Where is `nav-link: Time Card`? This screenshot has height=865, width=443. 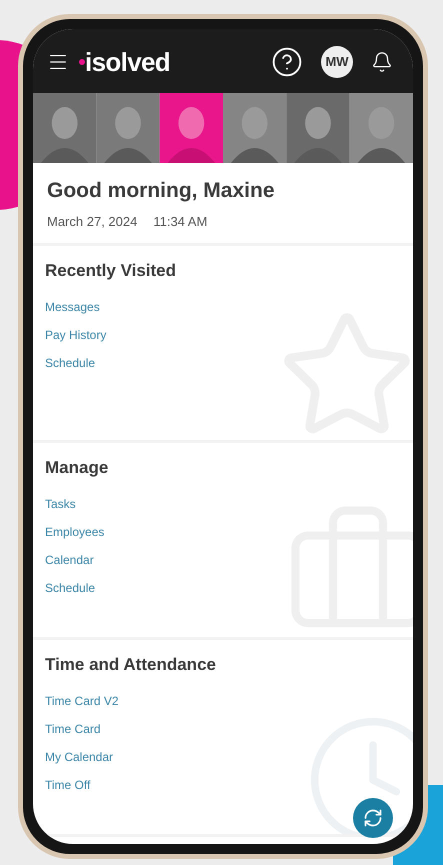
nav-link: Time Card is located at coordinates (73, 729).